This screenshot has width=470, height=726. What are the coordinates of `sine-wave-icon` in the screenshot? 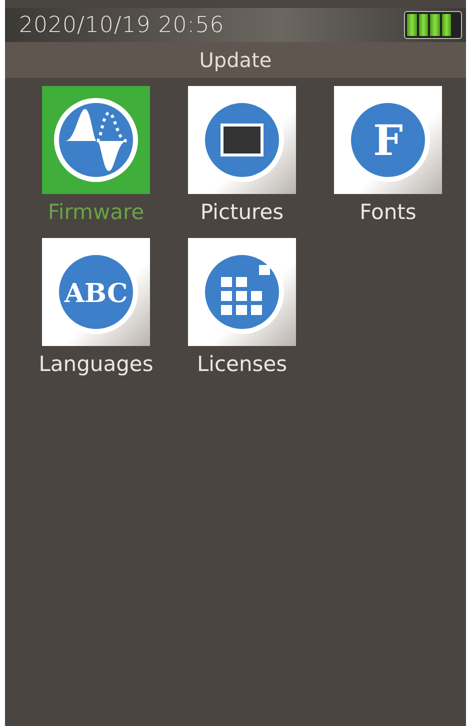 It's located at (96, 140).